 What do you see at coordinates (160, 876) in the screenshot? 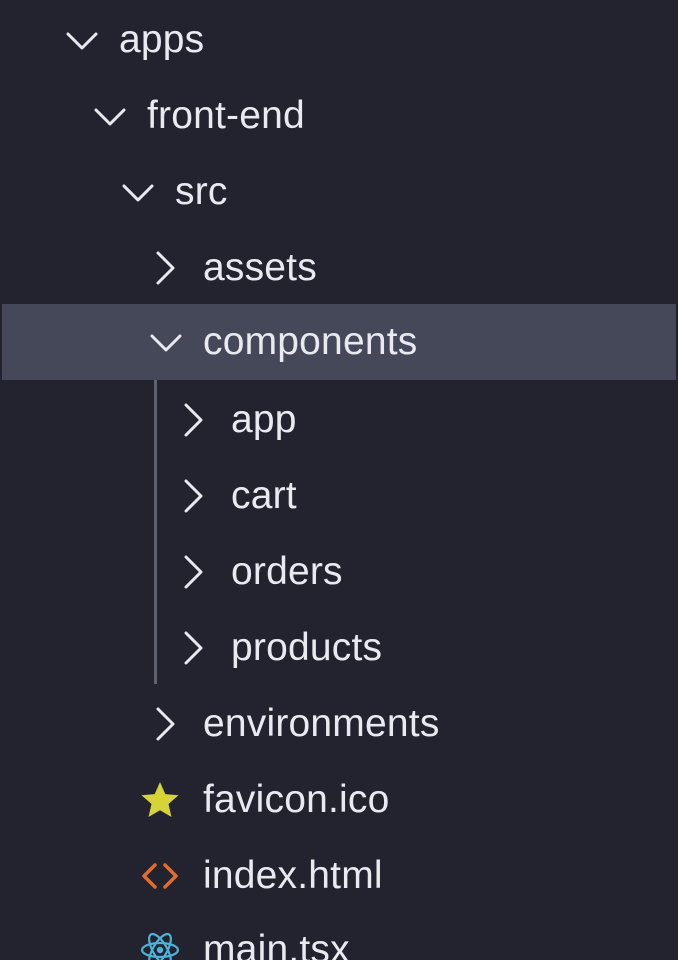
I see `html-code-icon` at bounding box center [160, 876].